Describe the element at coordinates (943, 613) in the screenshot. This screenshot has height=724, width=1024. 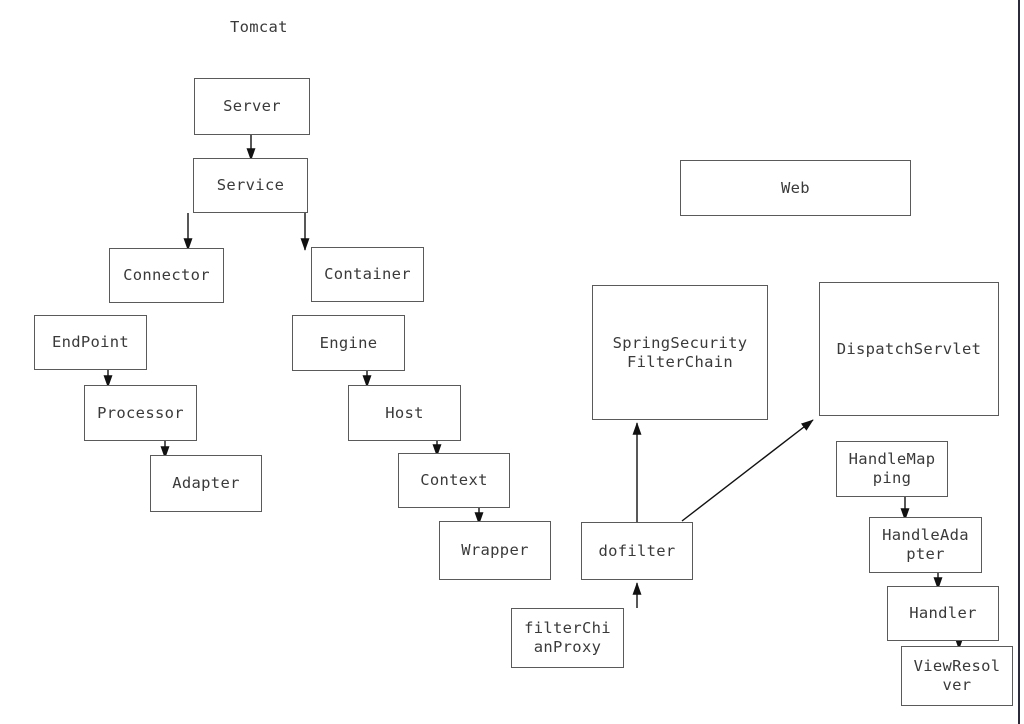
I see `node-handler: Handler` at that location.